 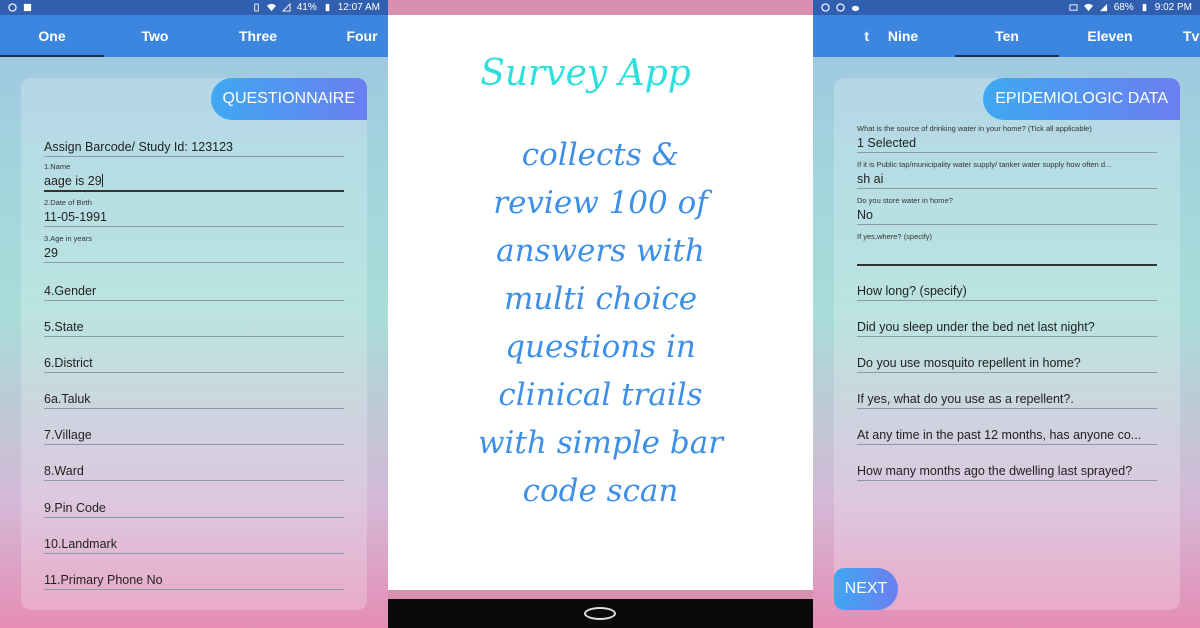 What do you see at coordinates (194, 544) in the screenshot?
I see `landmark-field: 10.Landmark` at bounding box center [194, 544].